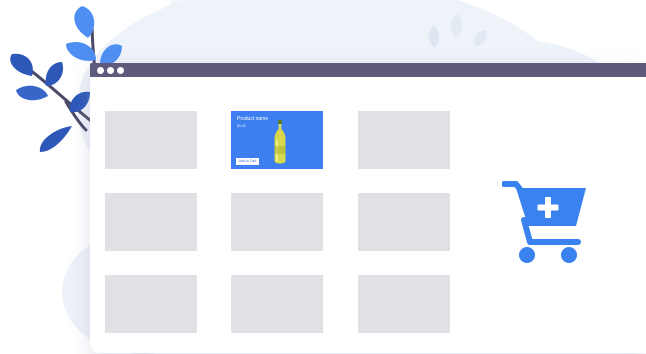 This screenshot has height=354, width=646. I want to click on product-name: Product name, so click(253, 119).